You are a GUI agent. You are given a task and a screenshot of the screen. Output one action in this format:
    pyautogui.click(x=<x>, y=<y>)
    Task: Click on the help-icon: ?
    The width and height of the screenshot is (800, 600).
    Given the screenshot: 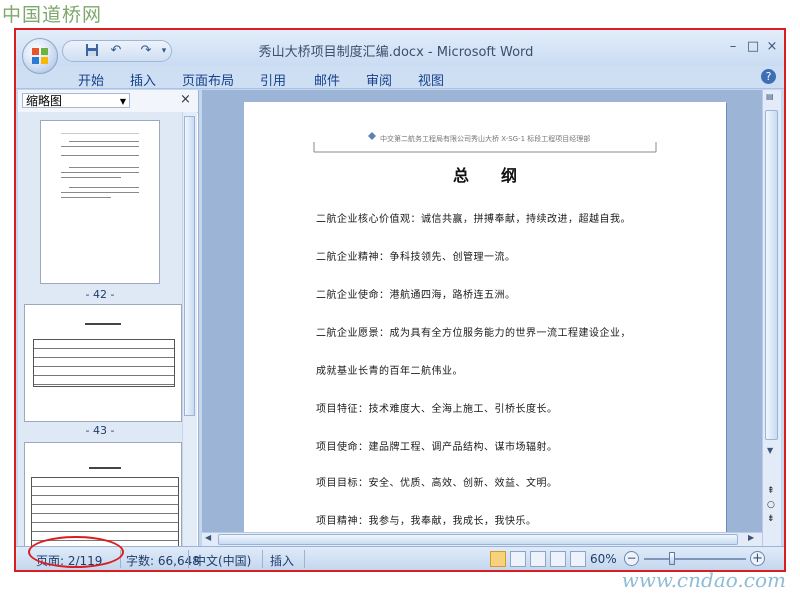 What is the action you would take?
    pyautogui.click(x=768, y=76)
    